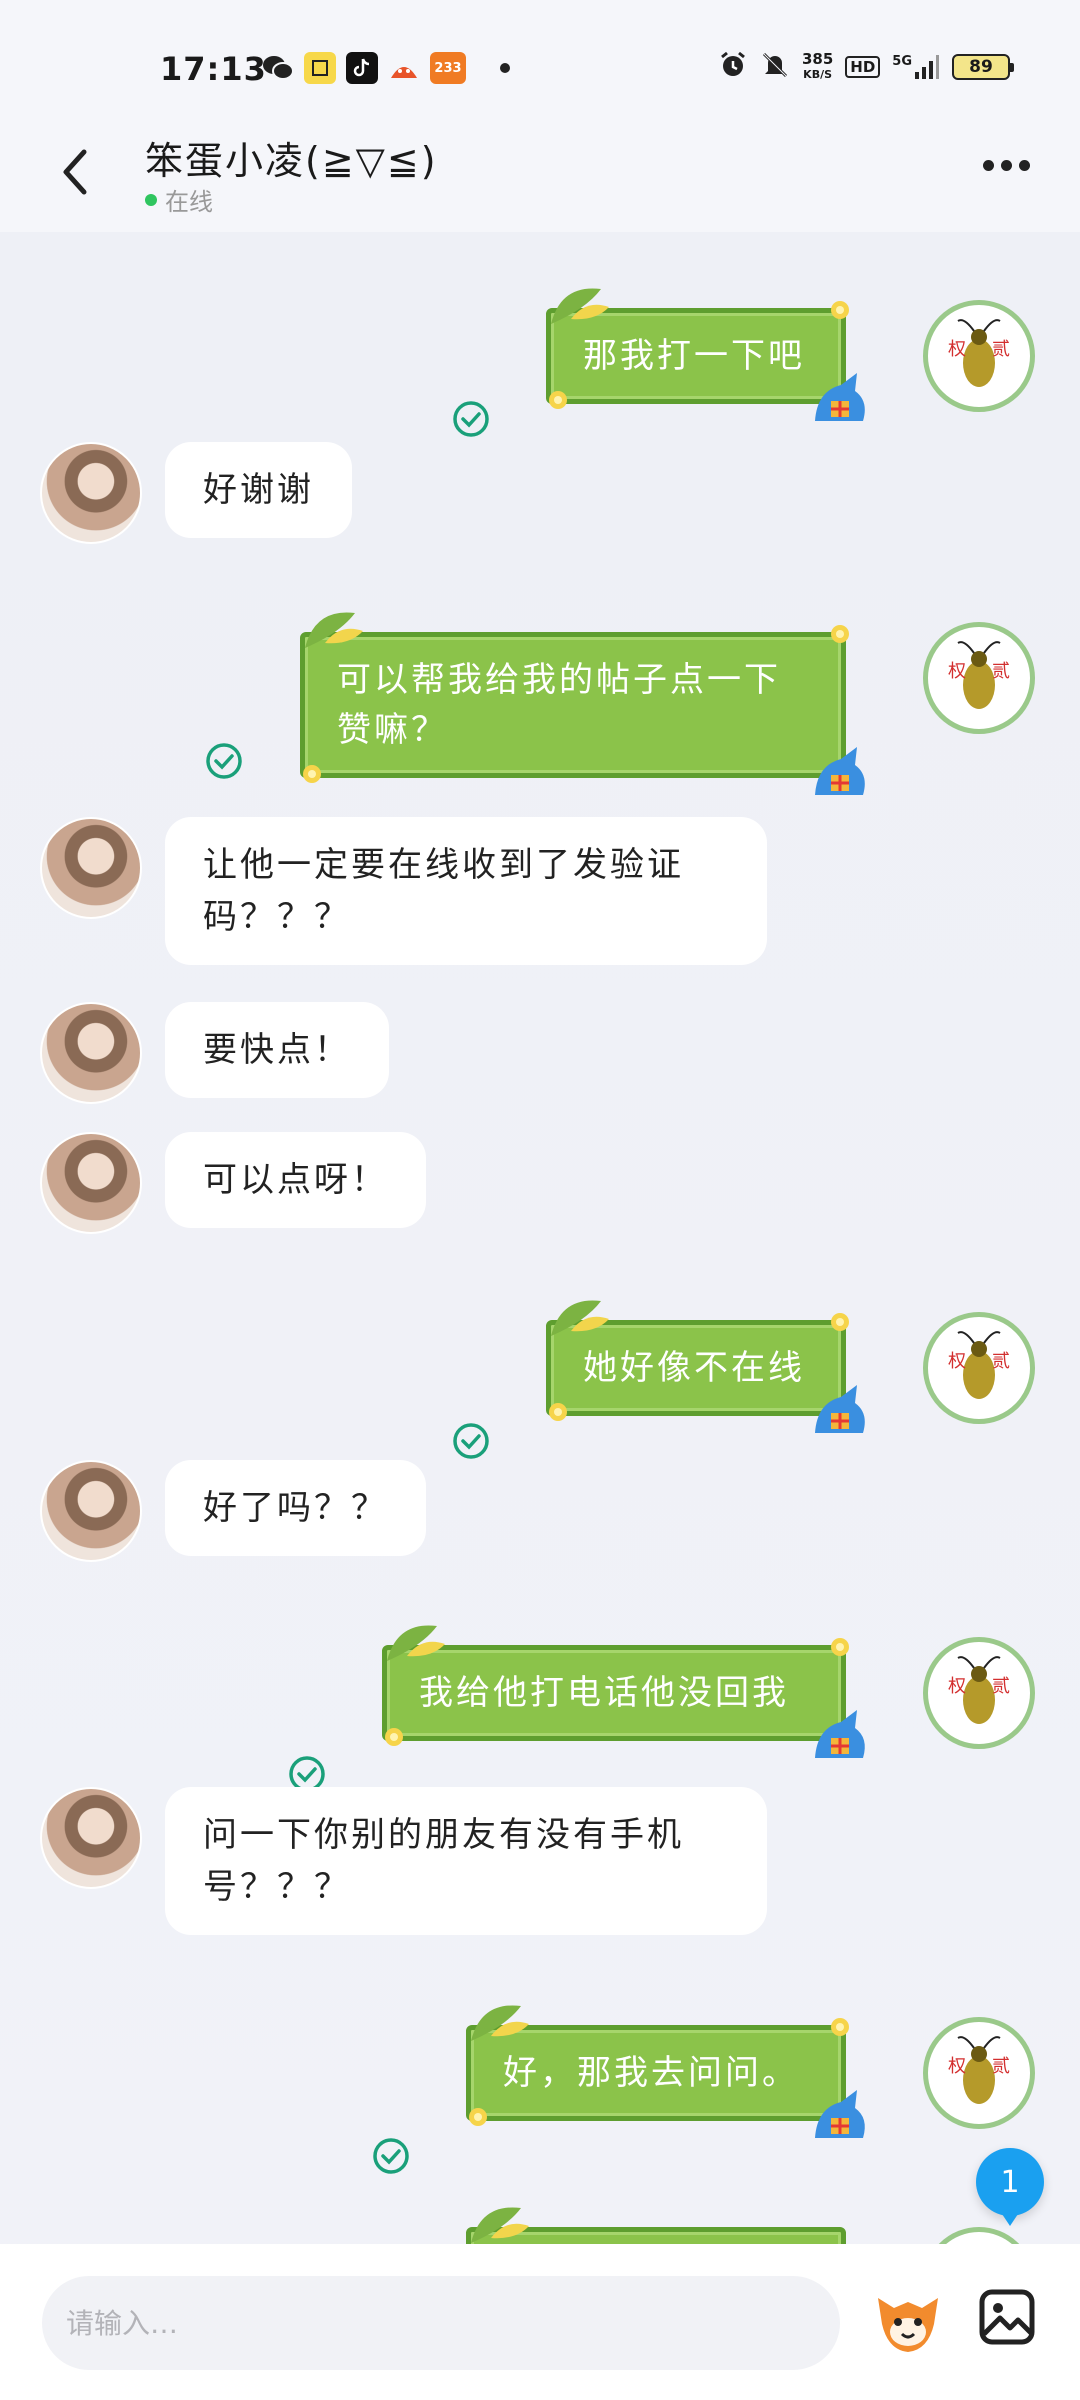 Image resolution: width=1080 pixels, height=2400 pixels. I want to click on message-text: 好了吗？？, so click(295, 1508).